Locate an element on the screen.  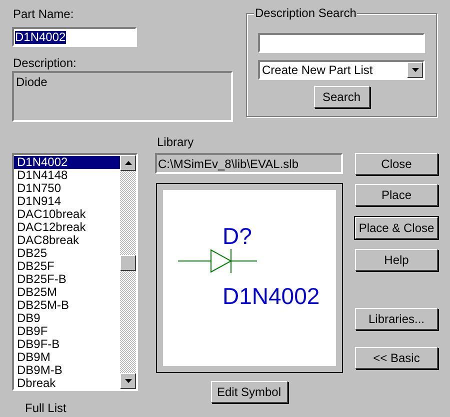
parts-list-item: D1N750 is located at coordinates (67, 188).